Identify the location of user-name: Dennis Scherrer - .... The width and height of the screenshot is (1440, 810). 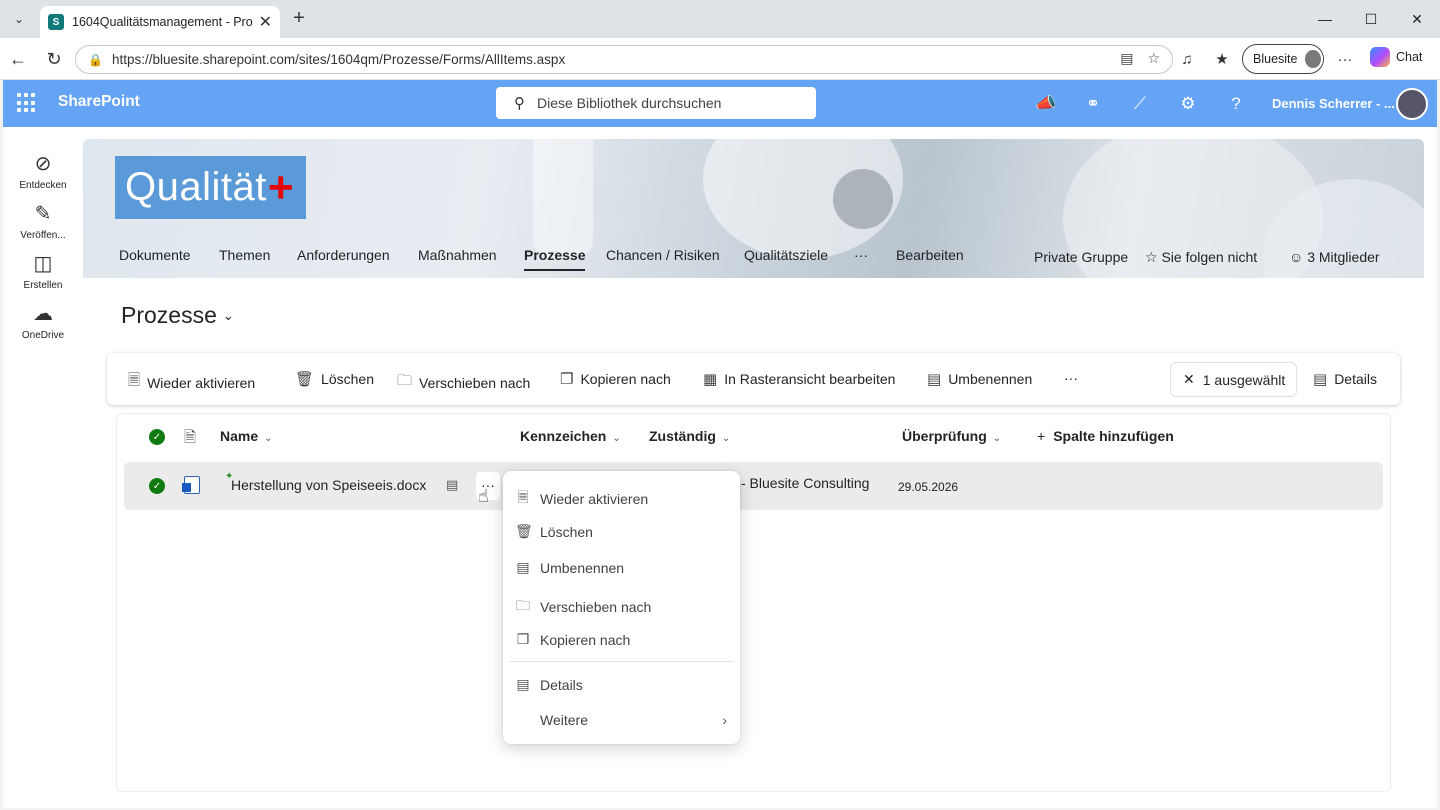
(1333, 103).